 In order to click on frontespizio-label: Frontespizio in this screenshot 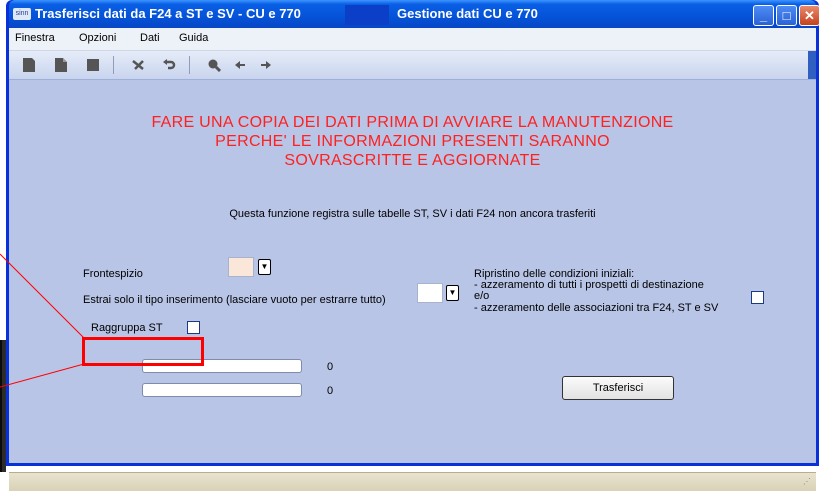, I will do `click(113, 274)`.